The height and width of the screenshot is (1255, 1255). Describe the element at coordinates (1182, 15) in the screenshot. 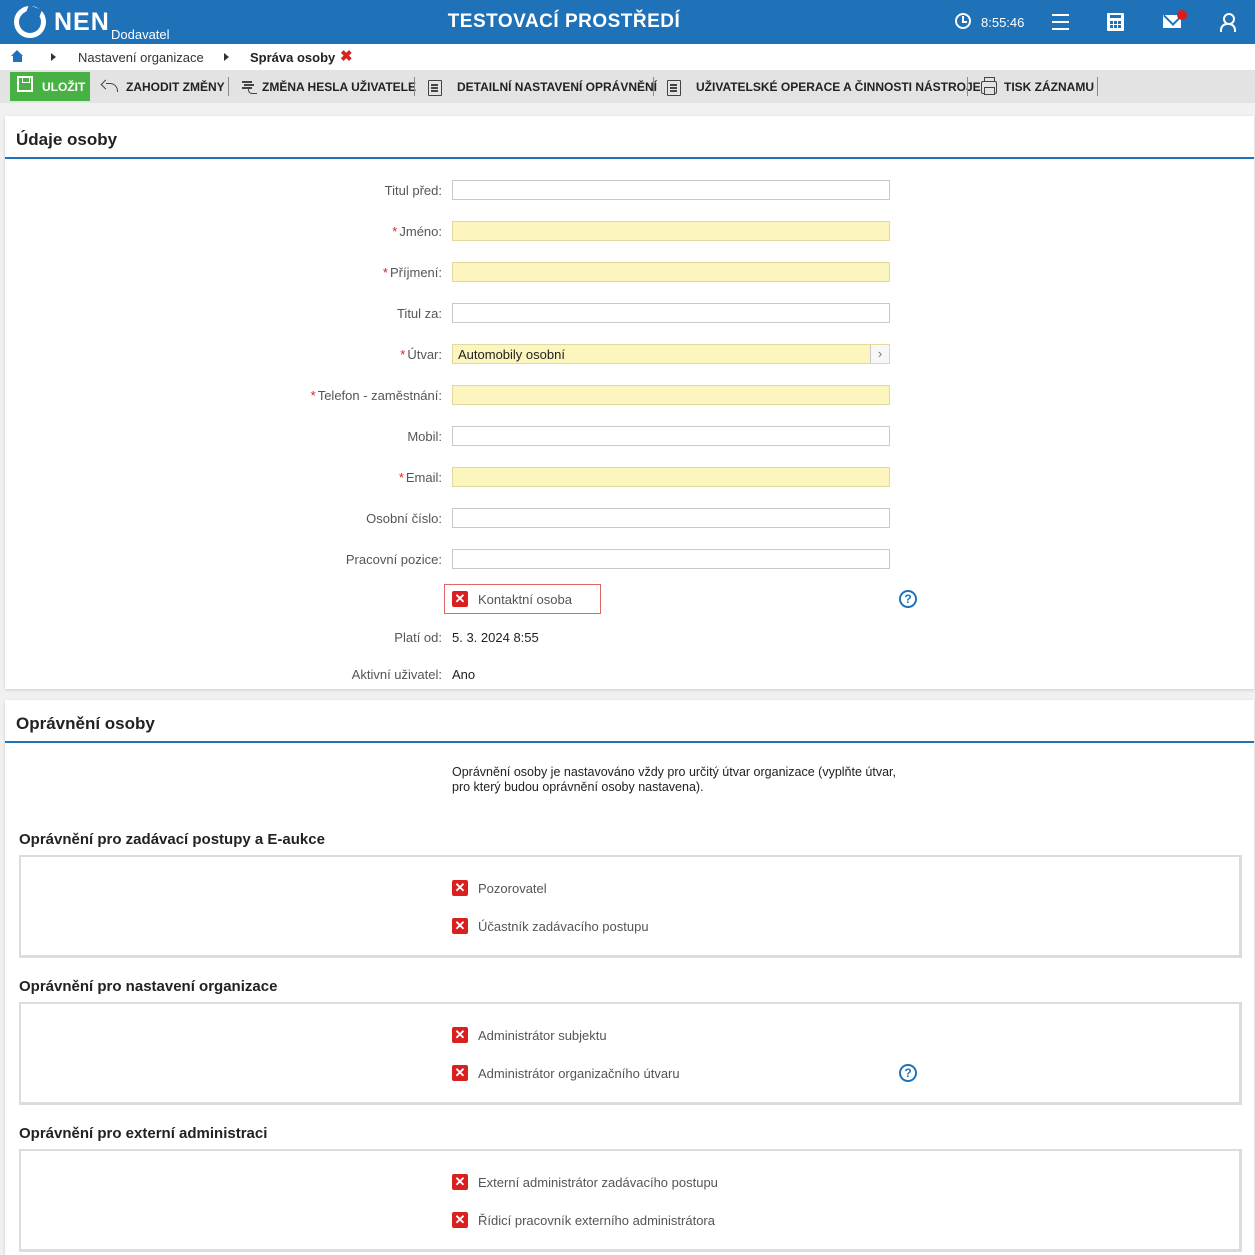

I see `notification-dot` at that location.